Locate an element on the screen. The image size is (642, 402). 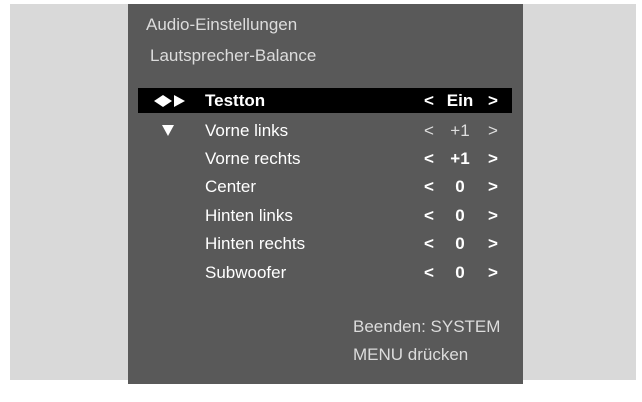
menu-row-hinten-links: Hinten links < 0 > is located at coordinates (325, 215).